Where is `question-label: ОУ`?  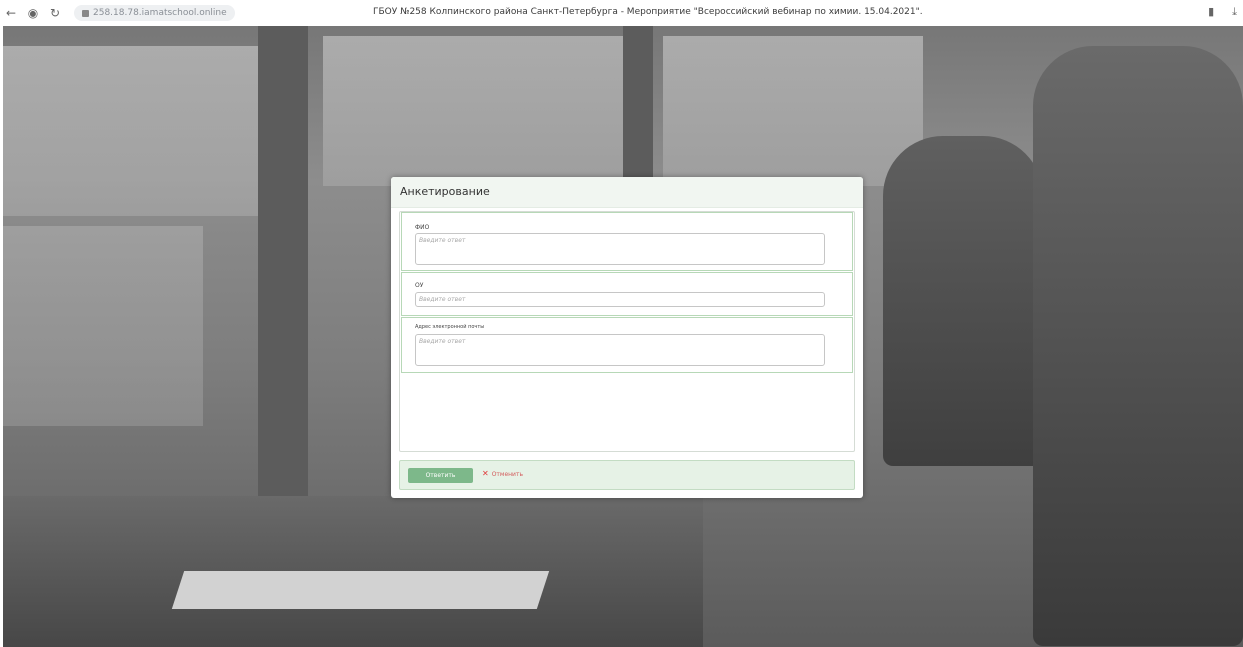
question-label: ОУ is located at coordinates (419, 285).